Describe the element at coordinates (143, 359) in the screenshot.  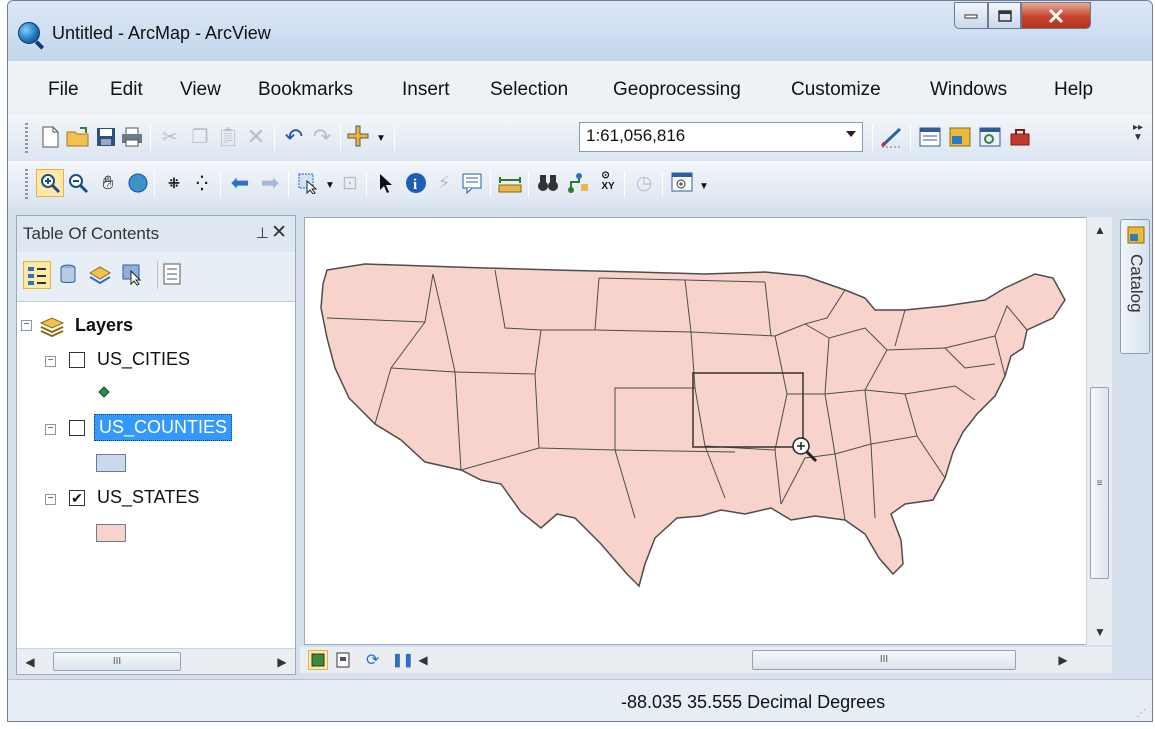
I see `layer-us-cities-label: US_CITIES` at that location.